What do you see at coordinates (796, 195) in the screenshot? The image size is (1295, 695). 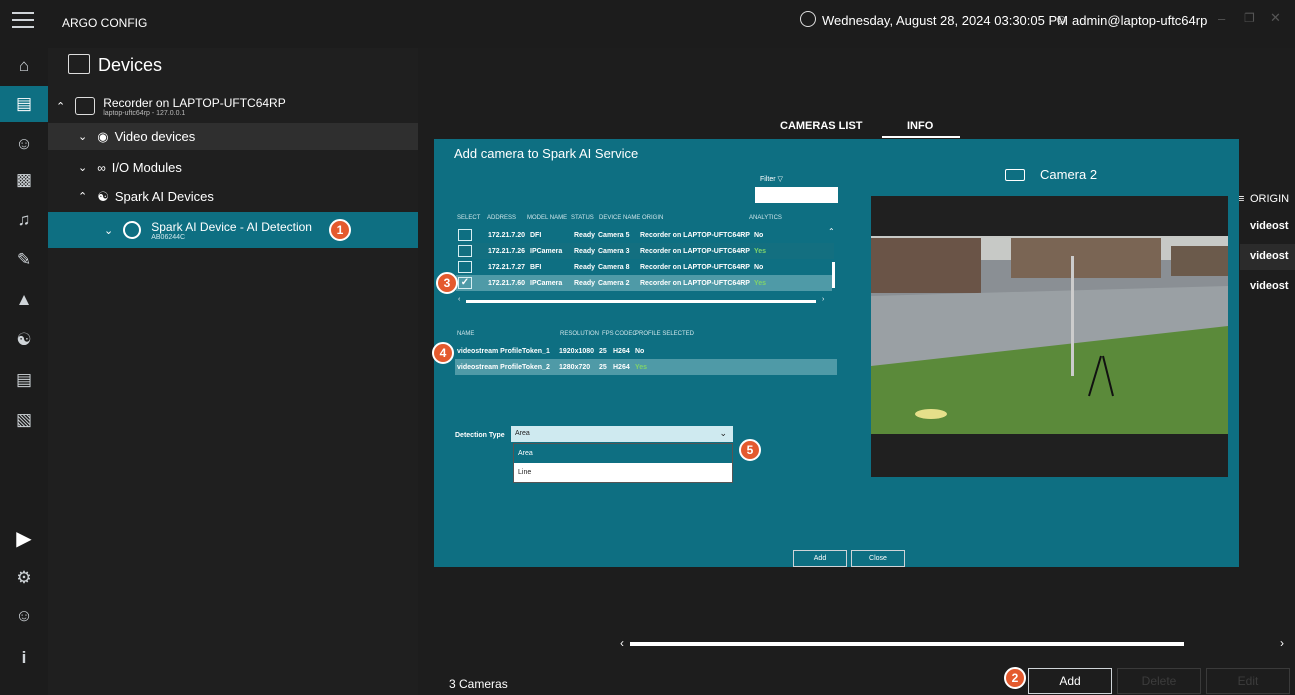 I see `filter-input` at bounding box center [796, 195].